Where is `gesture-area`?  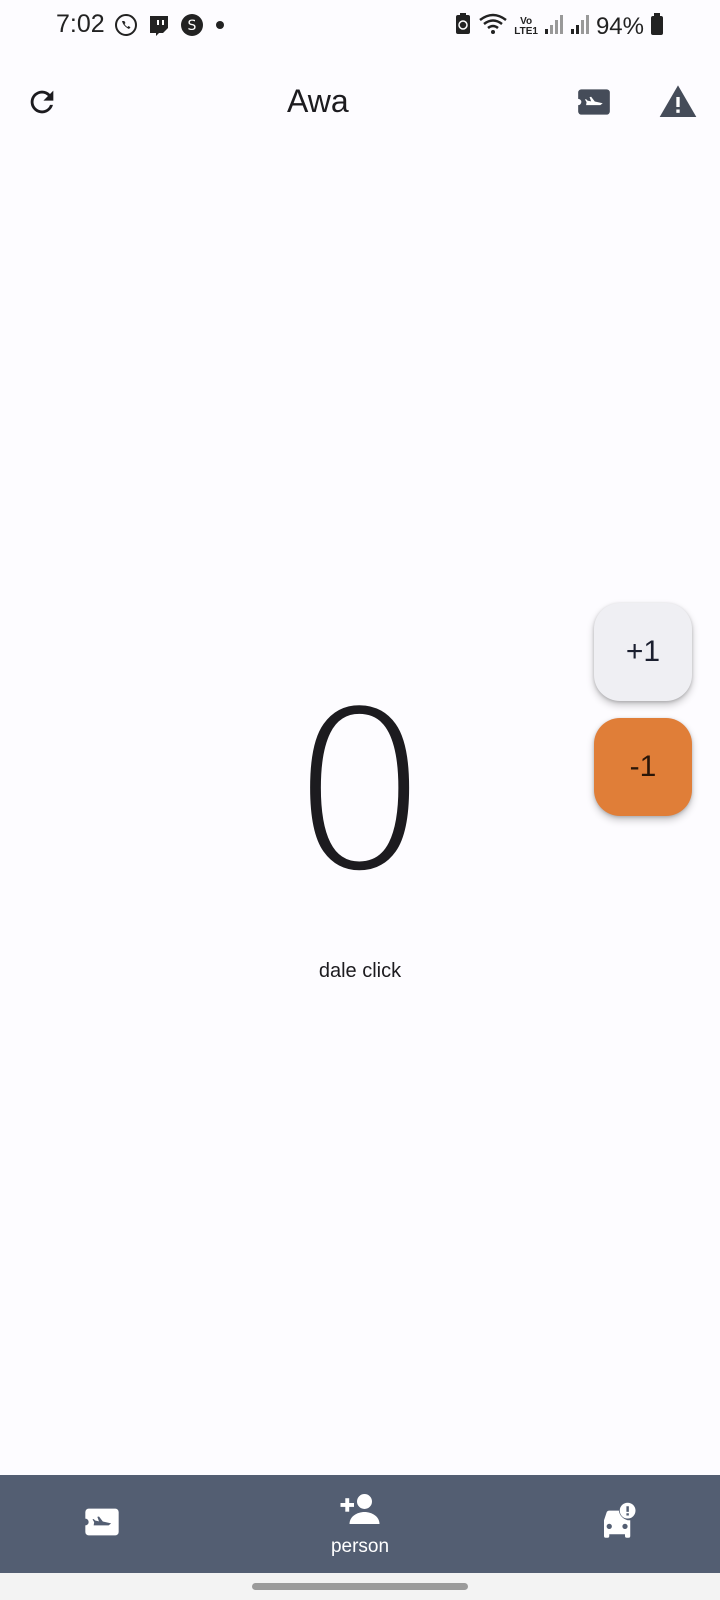
gesture-area is located at coordinates (360, 1586).